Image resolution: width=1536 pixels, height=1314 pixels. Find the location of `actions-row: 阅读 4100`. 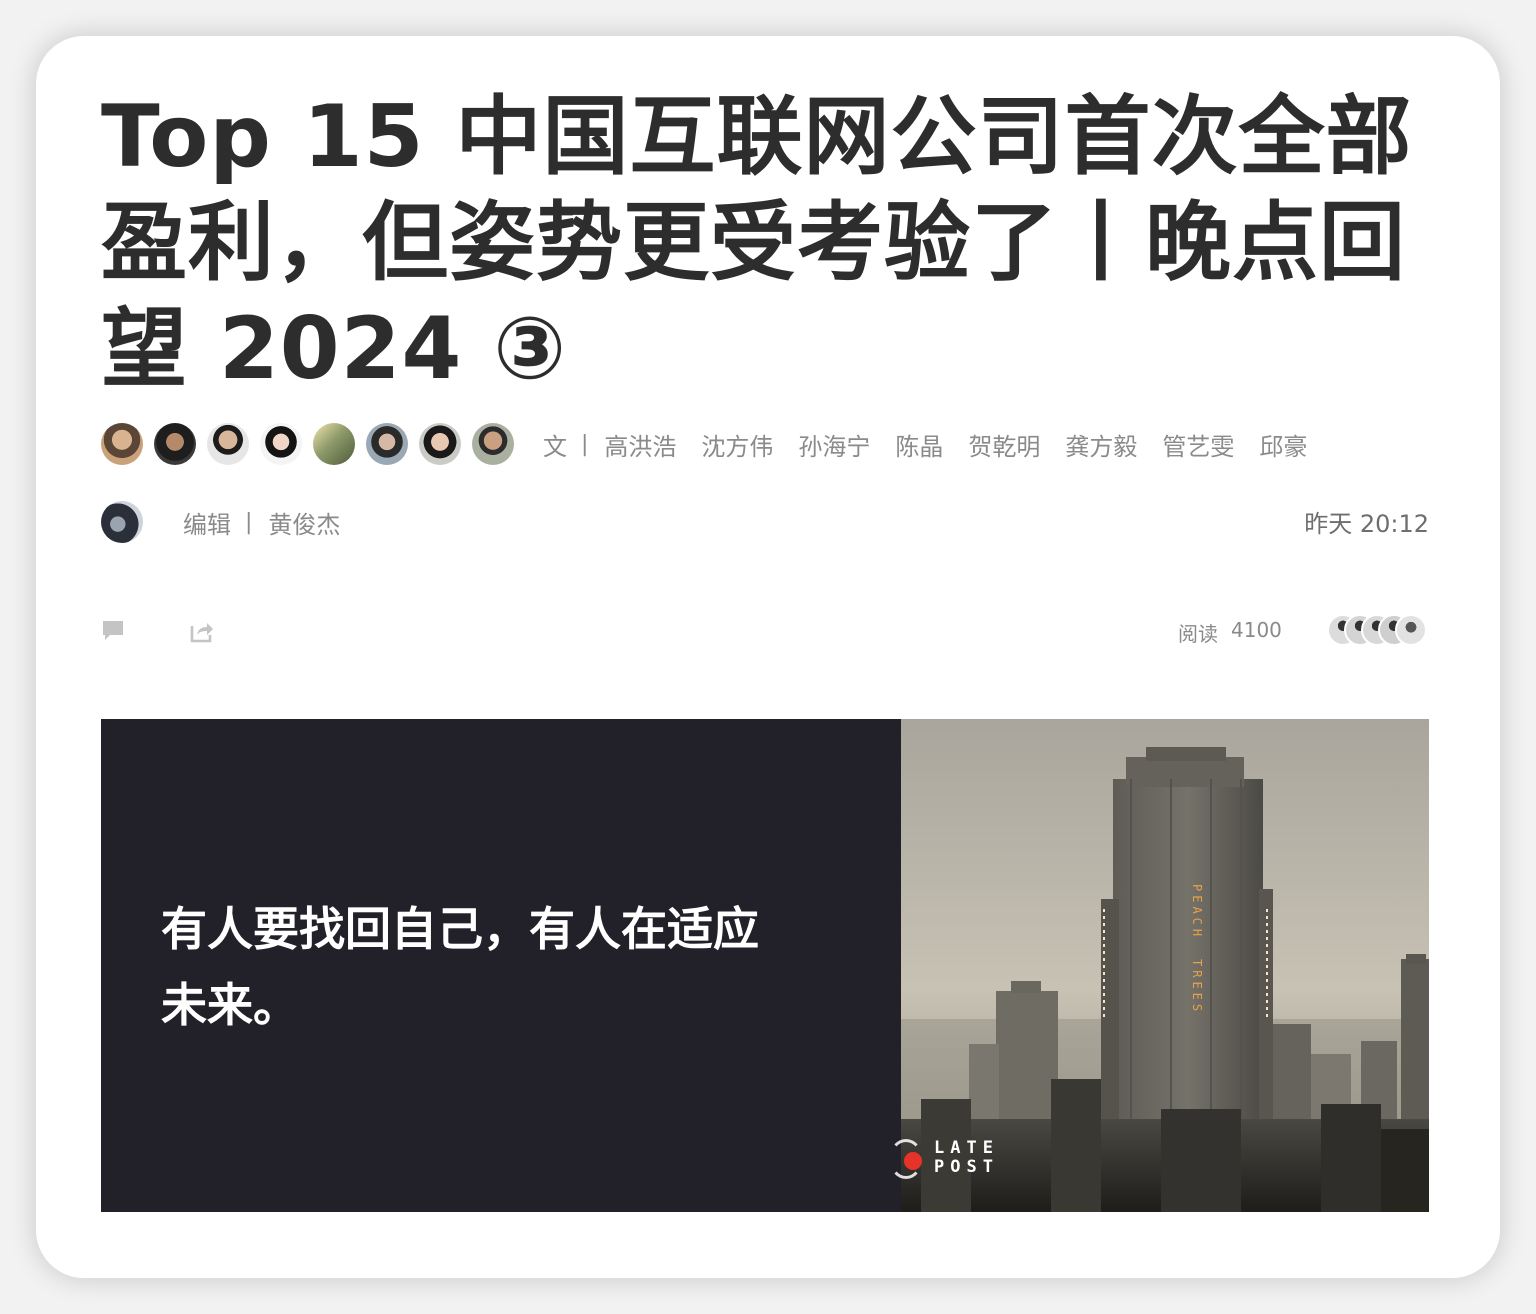

actions-row: 阅读 4100 is located at coordinates (766, 631).